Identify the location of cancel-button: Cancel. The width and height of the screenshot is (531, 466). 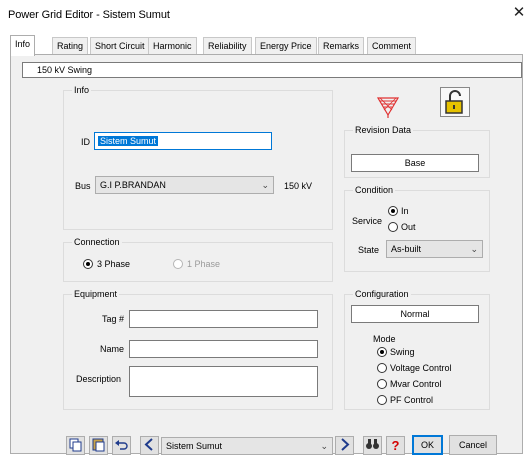
(473, 445).